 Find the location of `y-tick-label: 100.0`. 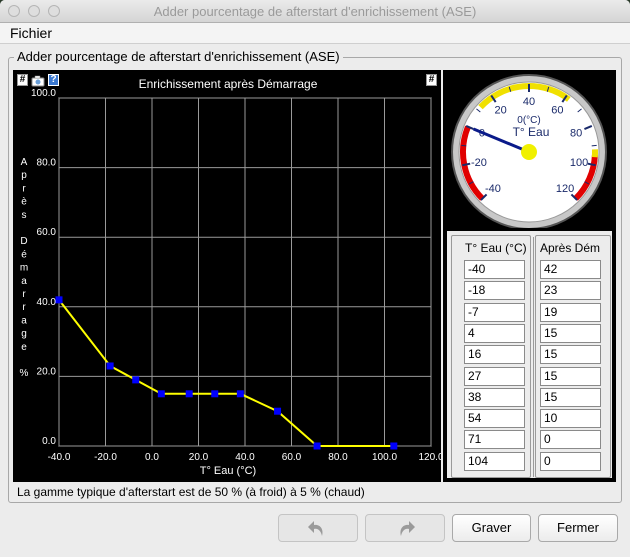

y-tick-label: 100.0 is located at coordinates (43, 93).